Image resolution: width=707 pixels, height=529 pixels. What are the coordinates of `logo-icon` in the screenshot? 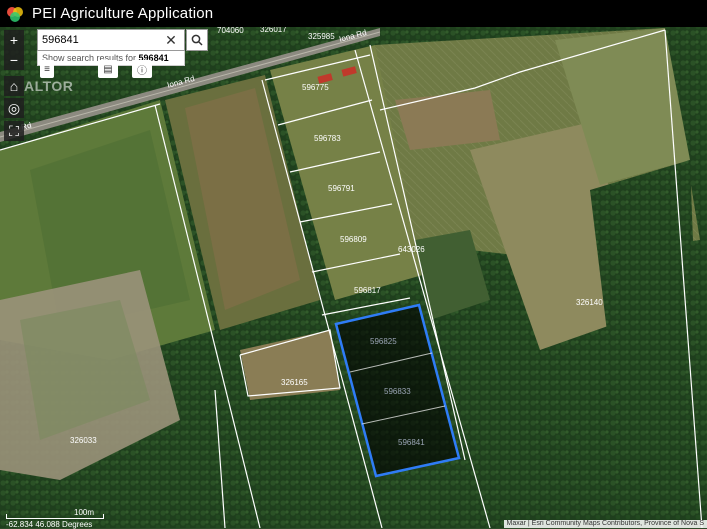 It's located at (15, 14).